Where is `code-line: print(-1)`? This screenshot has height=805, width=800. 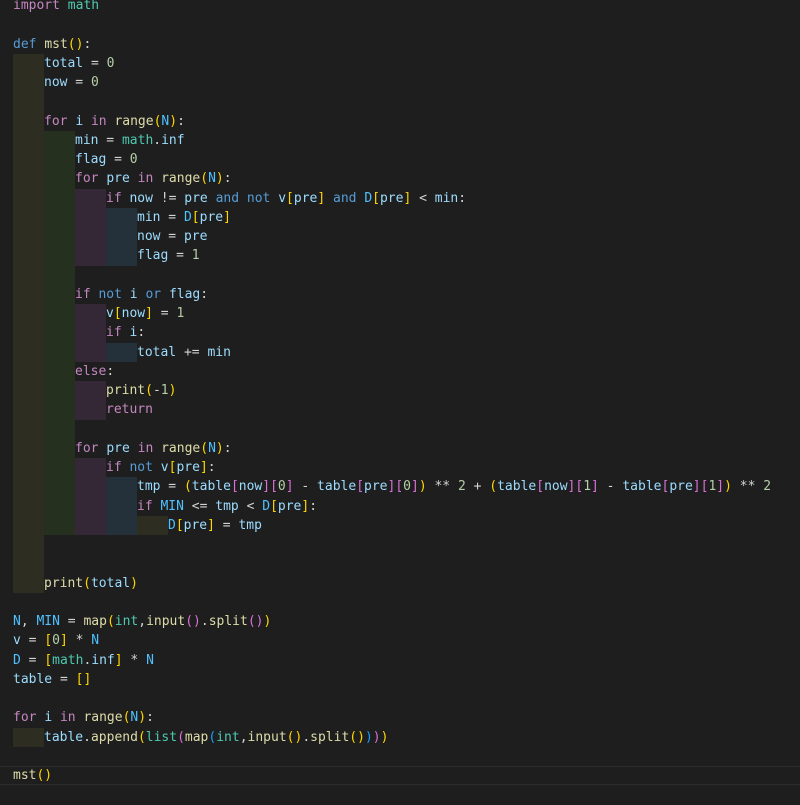
code-line: print(-1) is located at coordinates (400, 391).